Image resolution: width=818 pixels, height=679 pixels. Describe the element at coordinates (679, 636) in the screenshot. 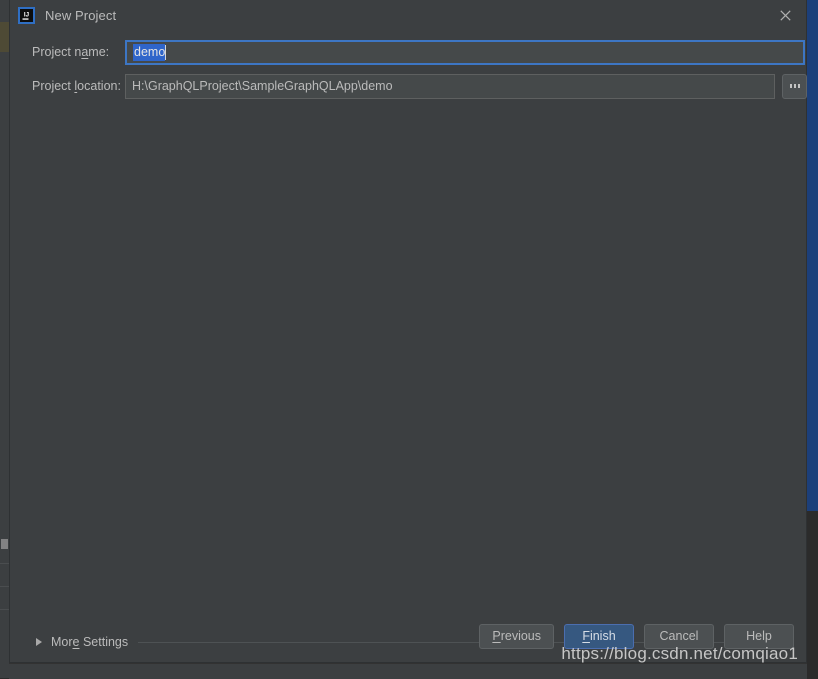

I see `cancel-button: Cancel` at that location.